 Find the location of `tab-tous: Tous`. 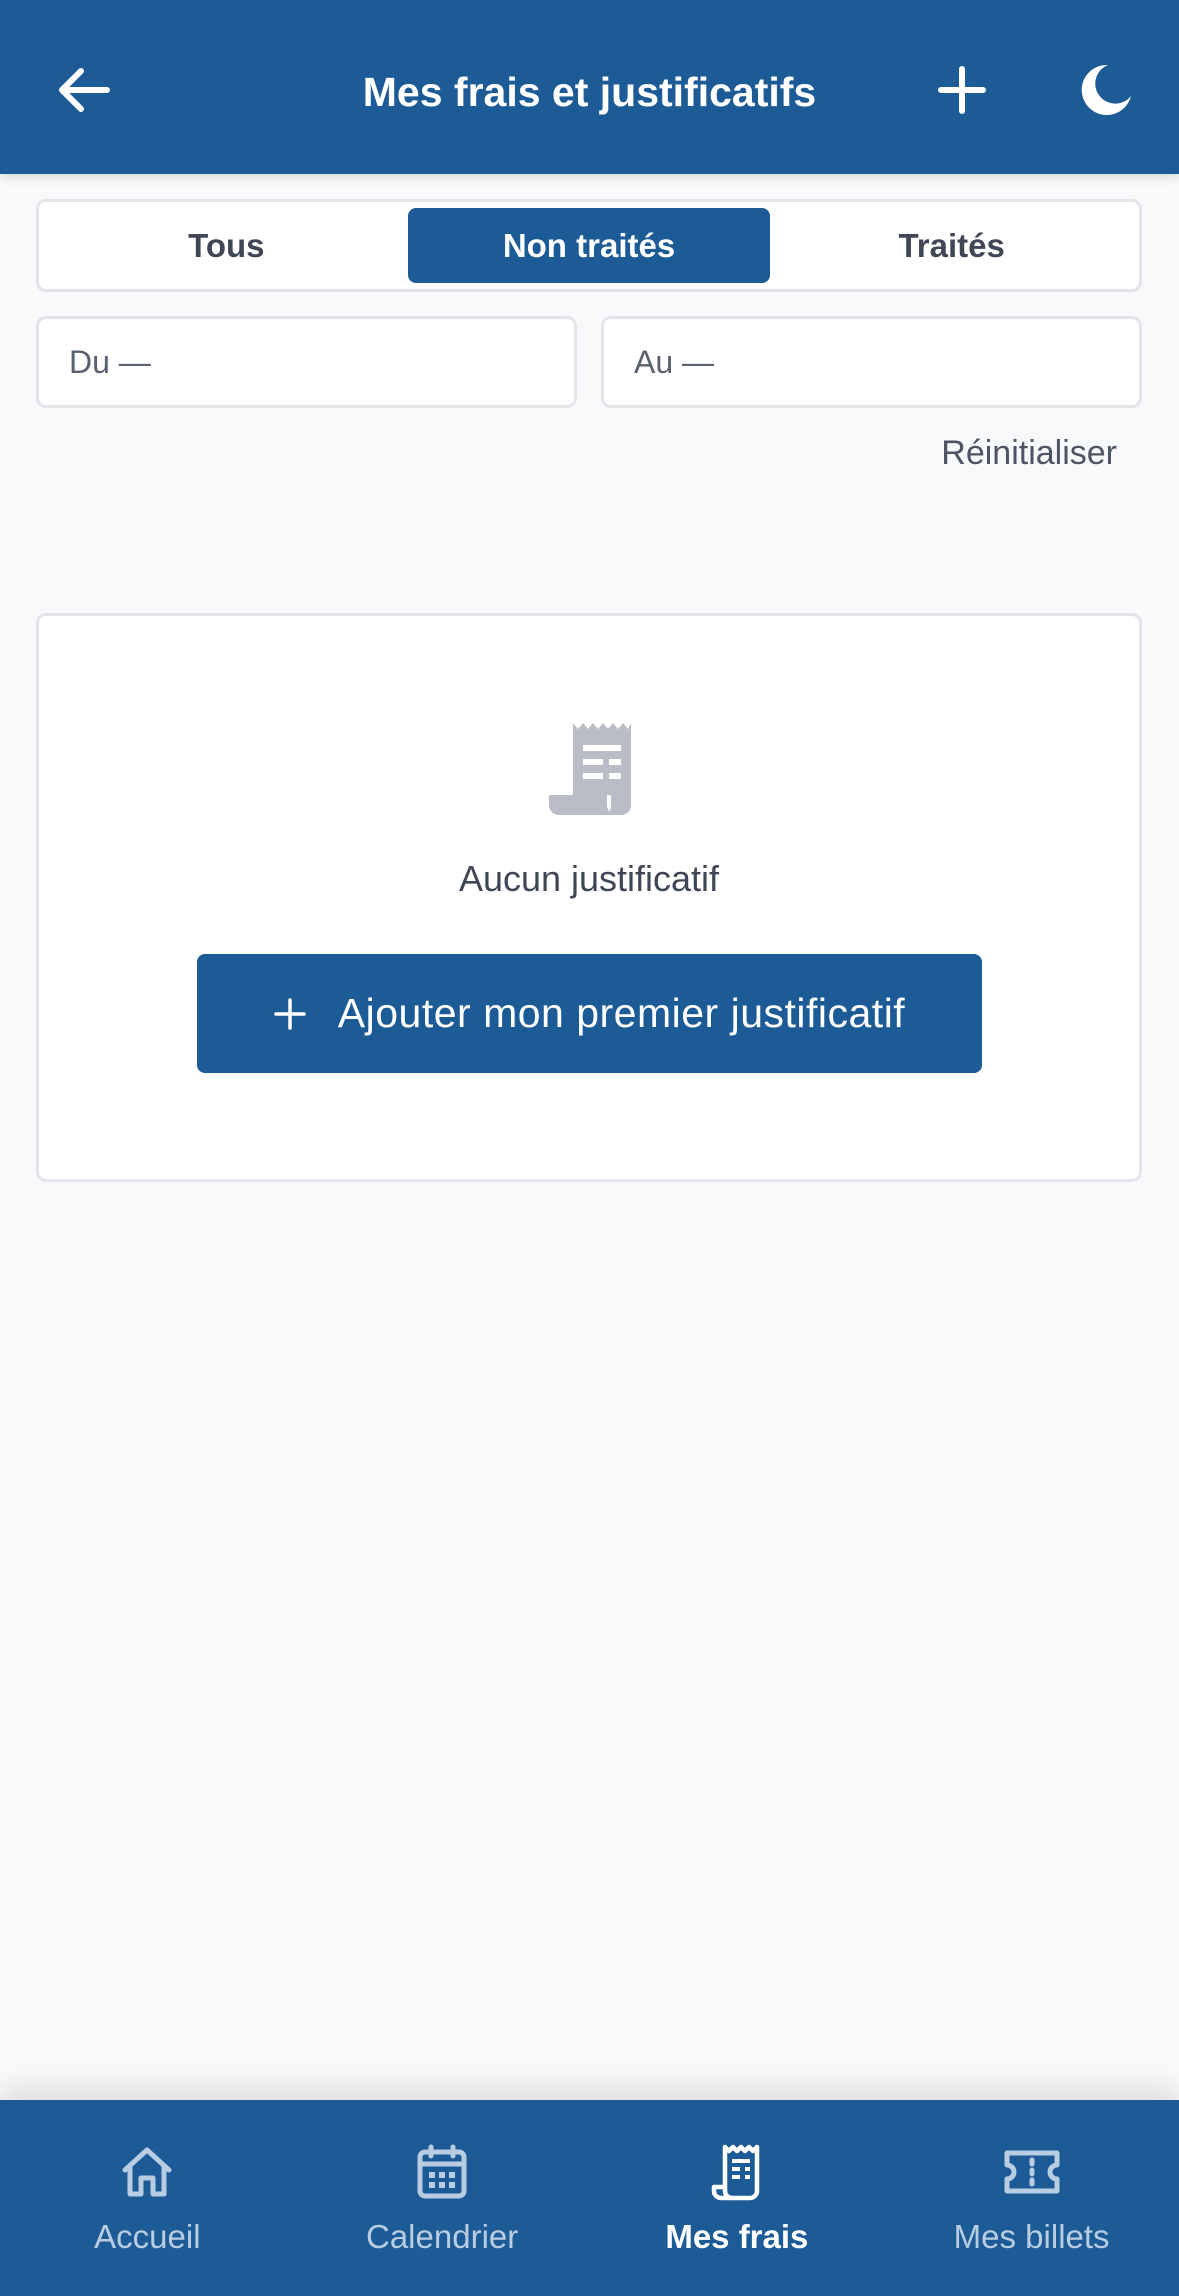

tab-tous: Tous is located at coordinates (226, 245).